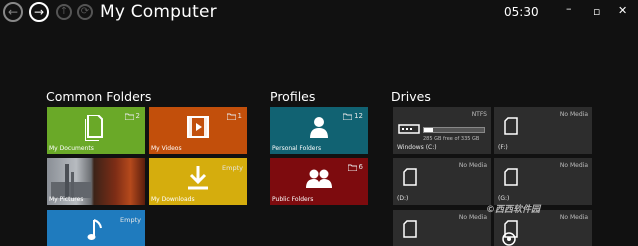 This screenshot has width=638, height=246. I want to click on folder-count: 6, so click(355, 167).